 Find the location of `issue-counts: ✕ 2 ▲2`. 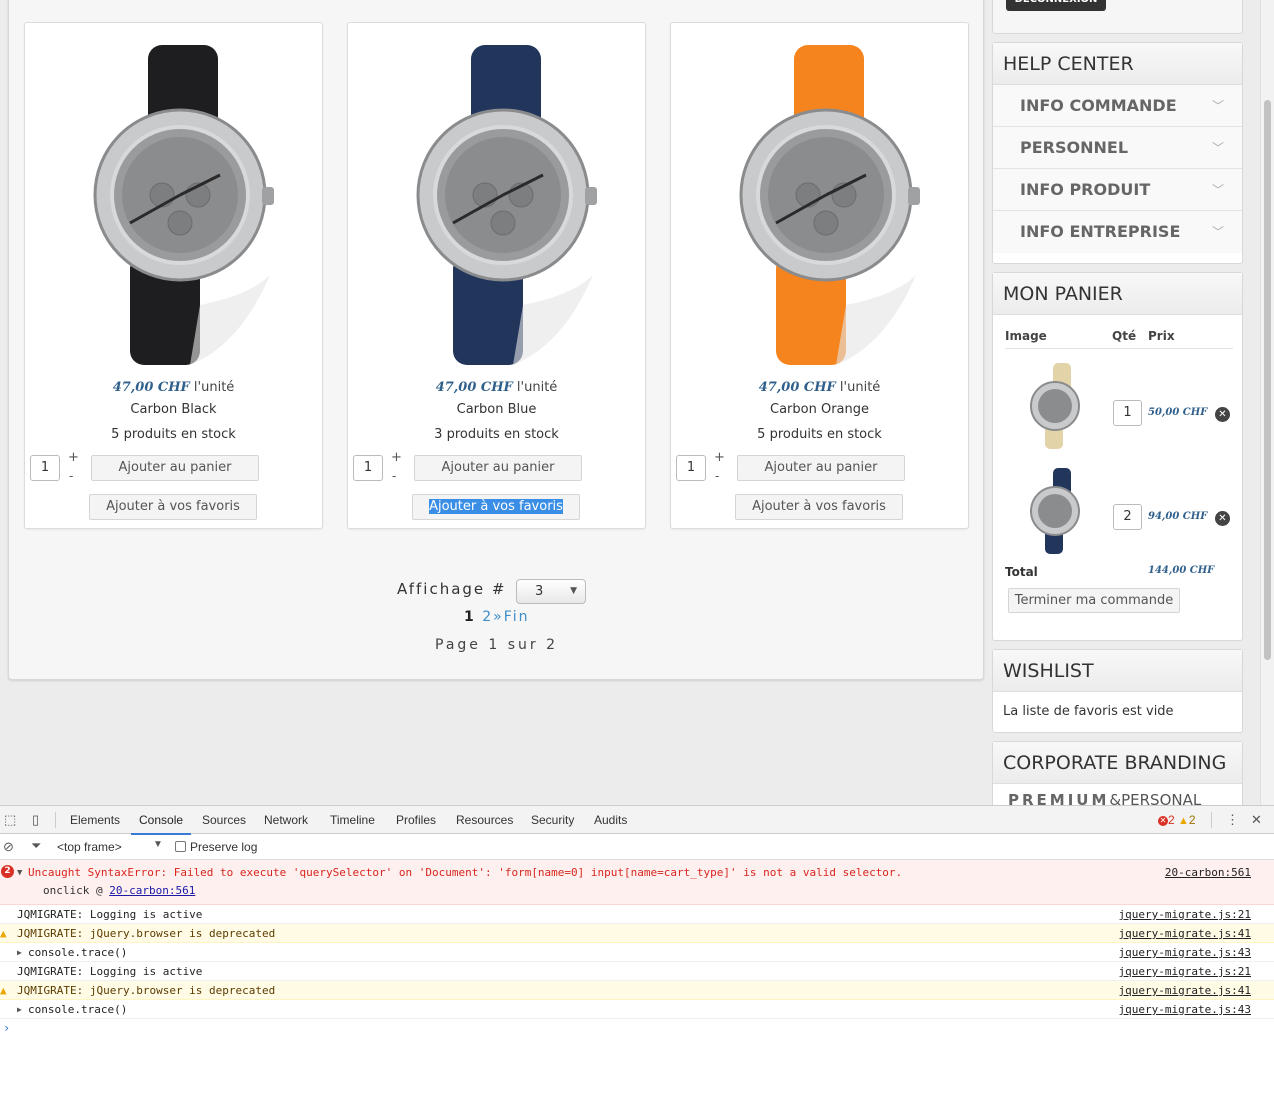

issue-counts: ✕ 2 ▲2 is located at coordinates (1177, 820).